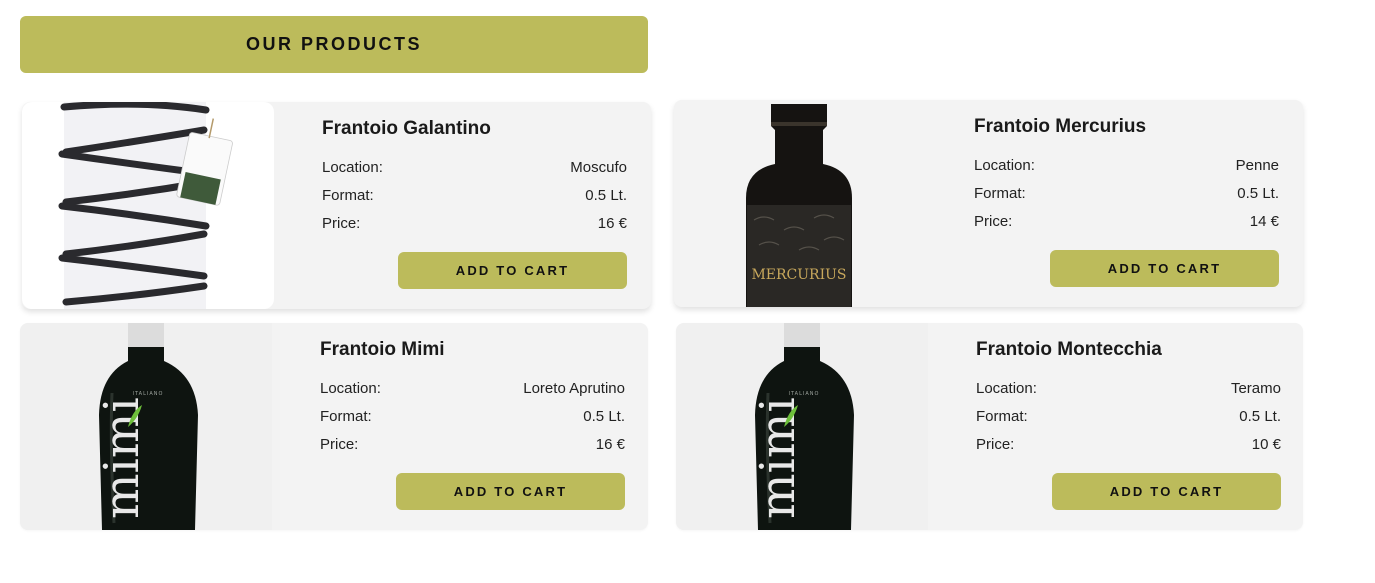 This screenshot has width=1375, height=583. Describe the element at coordinates (406, 128) in the screenshot. I see `product-name: Frantoio Galantino` at that location.